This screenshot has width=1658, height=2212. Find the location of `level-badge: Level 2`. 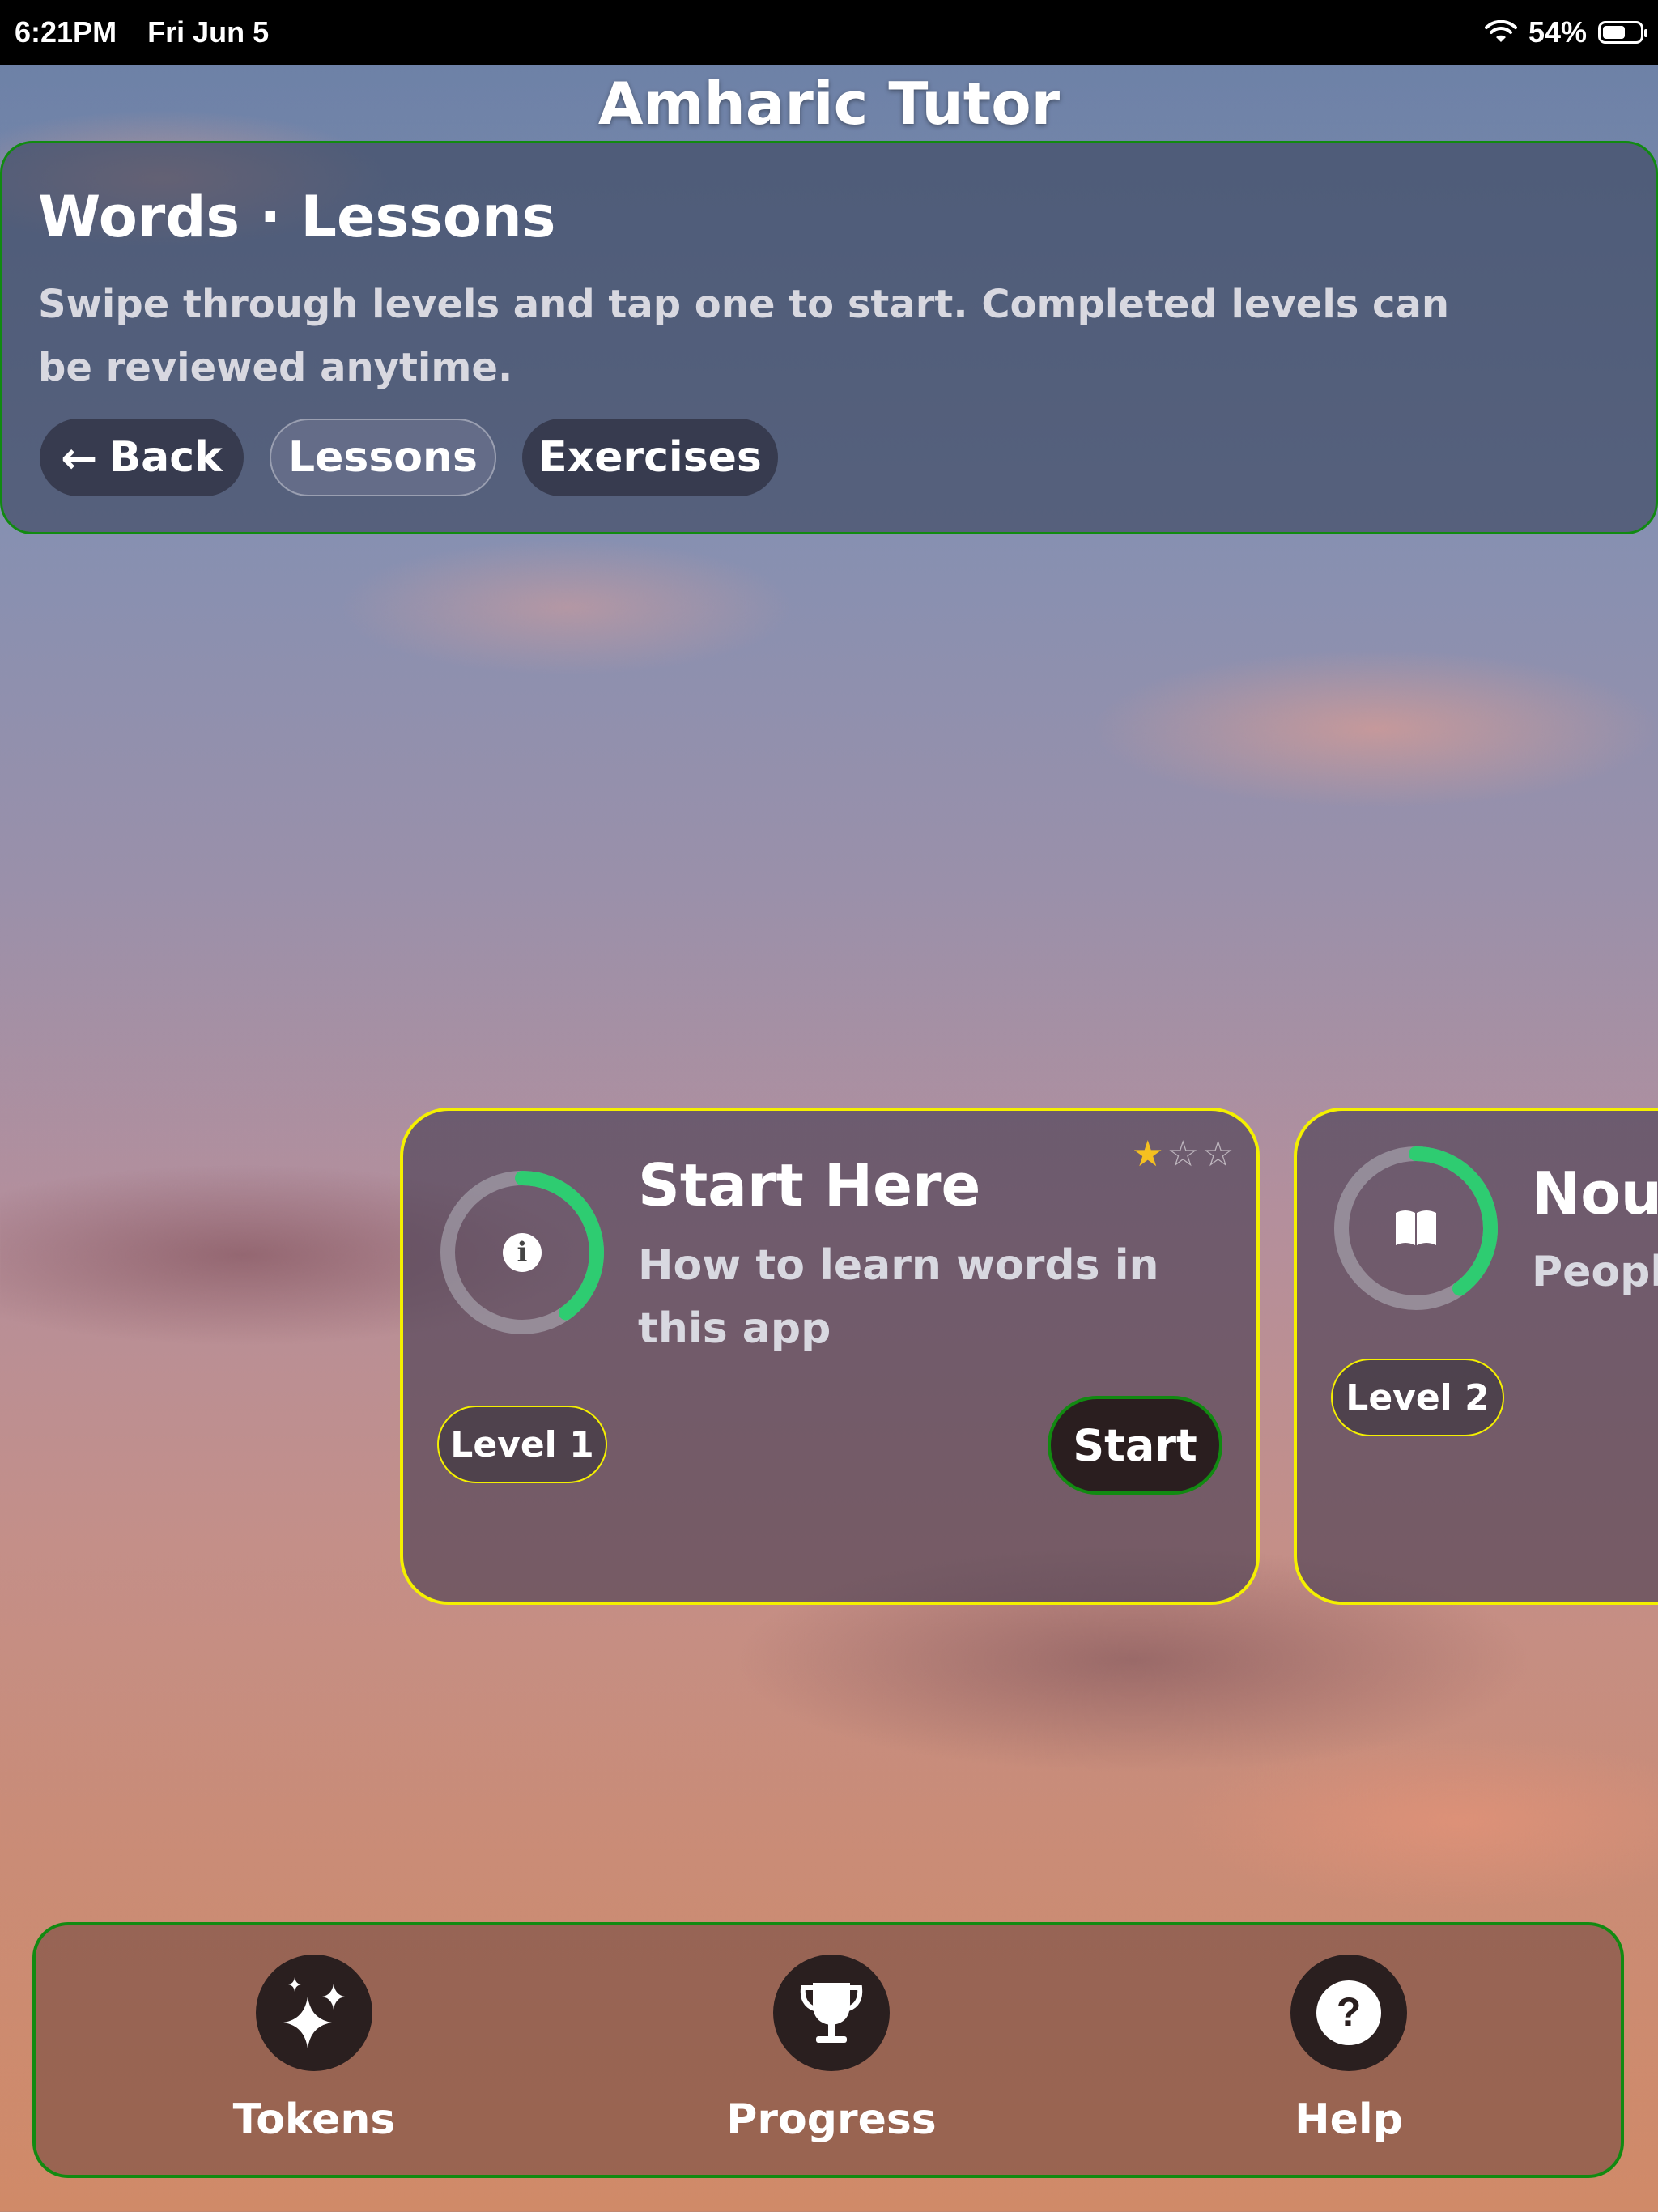

level-badge: Level 2 is located at coordinates (1417, 1398).